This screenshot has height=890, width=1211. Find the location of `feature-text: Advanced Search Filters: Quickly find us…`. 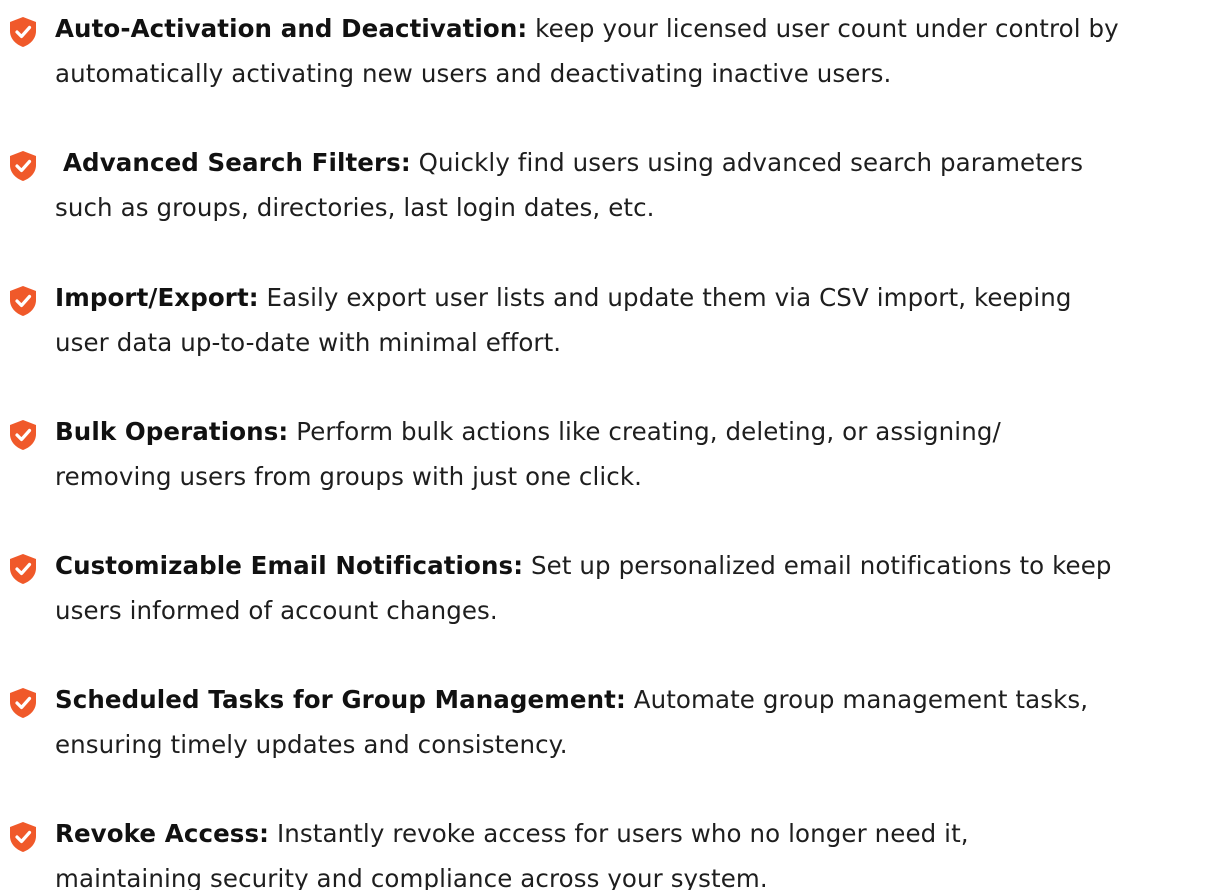

feature-text: Advanced Search Filters: Quickly find us… is located at coordinates (633, 185).